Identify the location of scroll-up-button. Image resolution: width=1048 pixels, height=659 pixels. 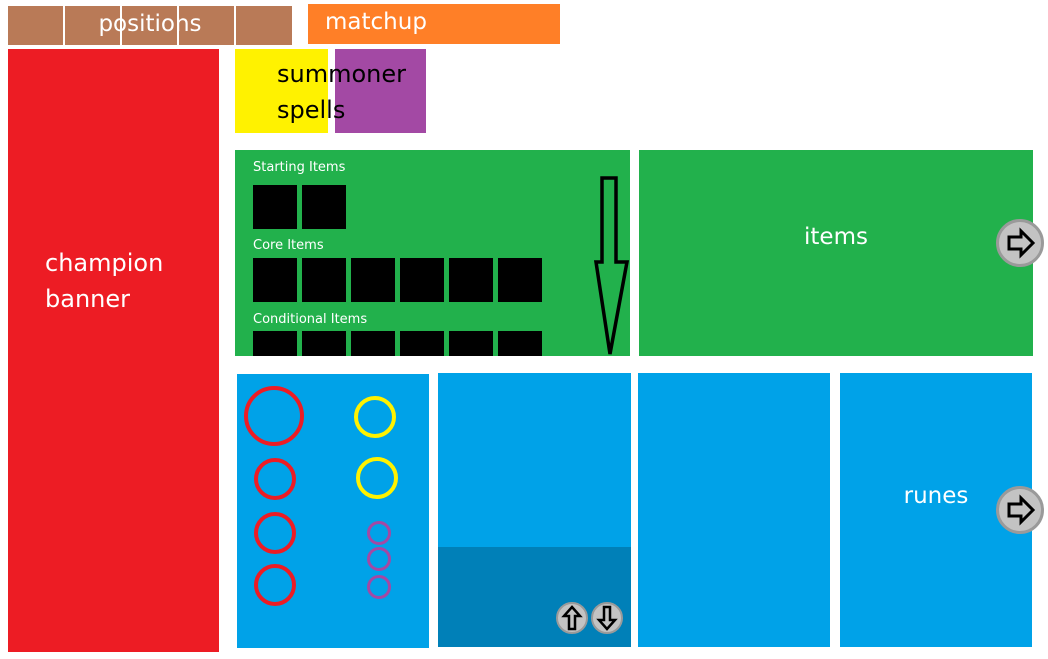
(572, 618).